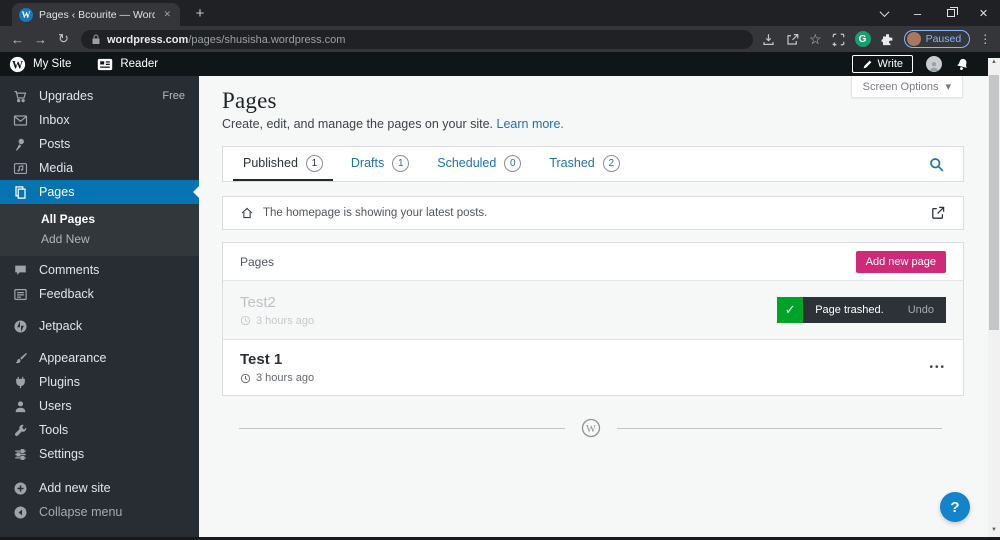  What do you see at coordinates (380, 164) in the screenshot?
I see `tab-drafts: Drafts 1` at bounding box center [380, 164].